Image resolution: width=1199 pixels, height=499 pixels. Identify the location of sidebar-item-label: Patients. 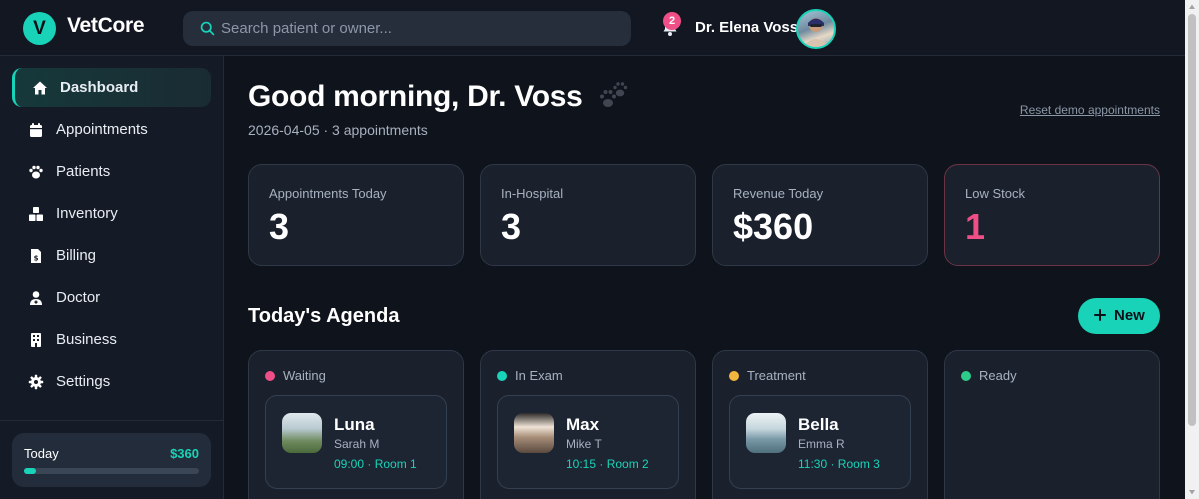
(83, 171).